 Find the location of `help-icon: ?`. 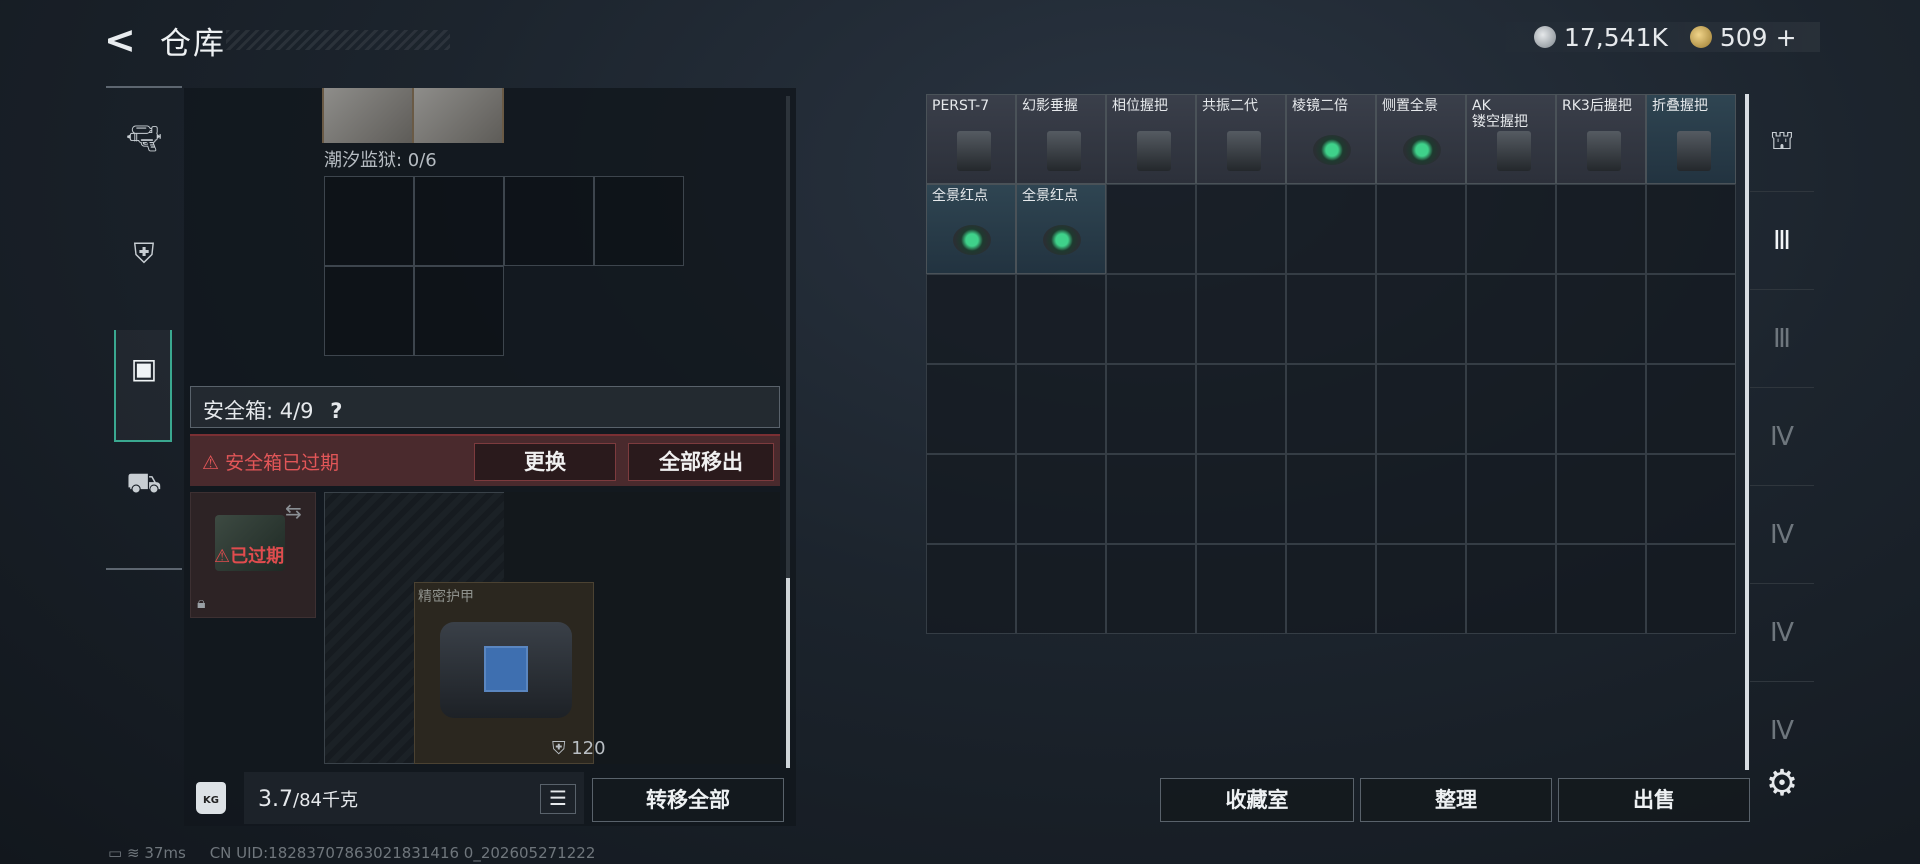

help-icon: ? is located at coordinates (336, 411).